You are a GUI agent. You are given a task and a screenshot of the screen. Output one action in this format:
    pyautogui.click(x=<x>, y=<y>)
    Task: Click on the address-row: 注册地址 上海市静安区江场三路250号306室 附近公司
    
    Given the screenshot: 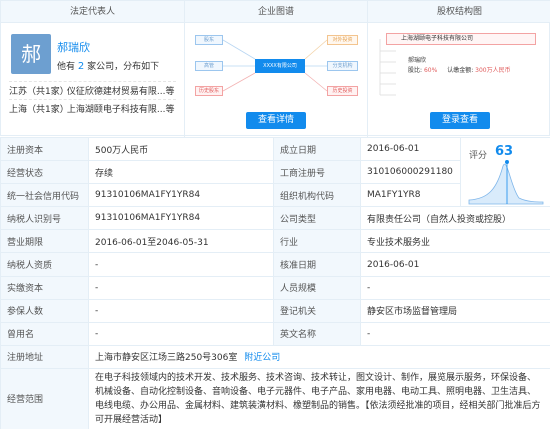 What is the action you would take?
    pyautogui.click(x=275, y=356)
    